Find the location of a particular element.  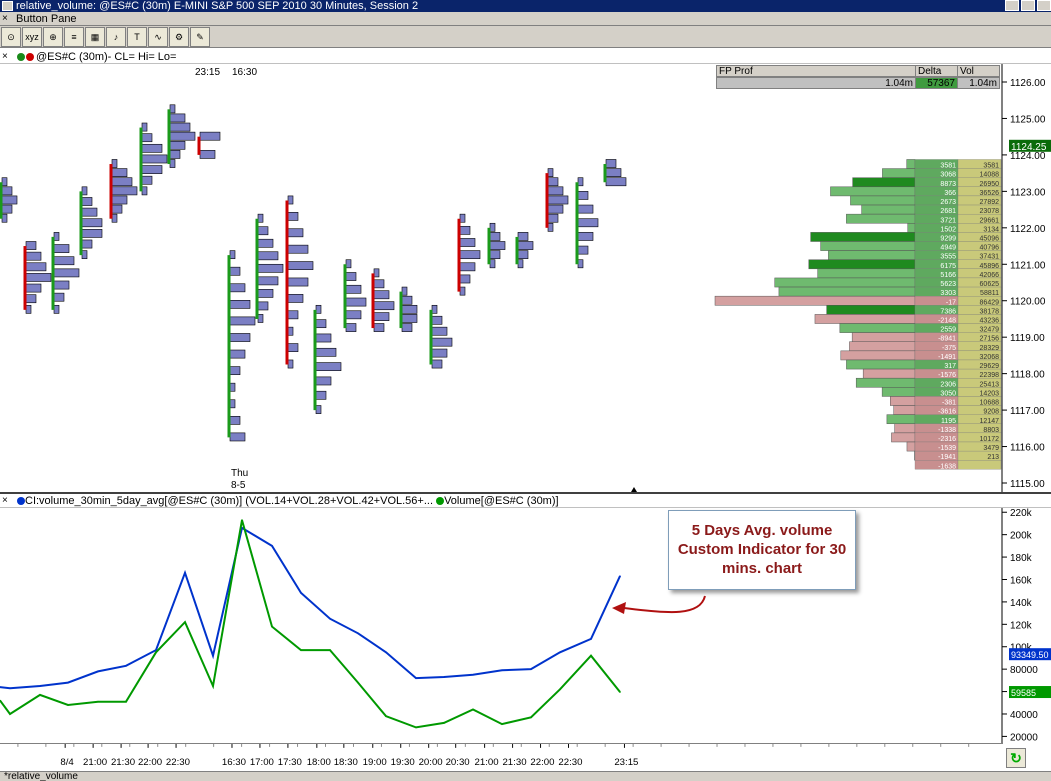

title-icon: T is located at coordinates (137, 37).